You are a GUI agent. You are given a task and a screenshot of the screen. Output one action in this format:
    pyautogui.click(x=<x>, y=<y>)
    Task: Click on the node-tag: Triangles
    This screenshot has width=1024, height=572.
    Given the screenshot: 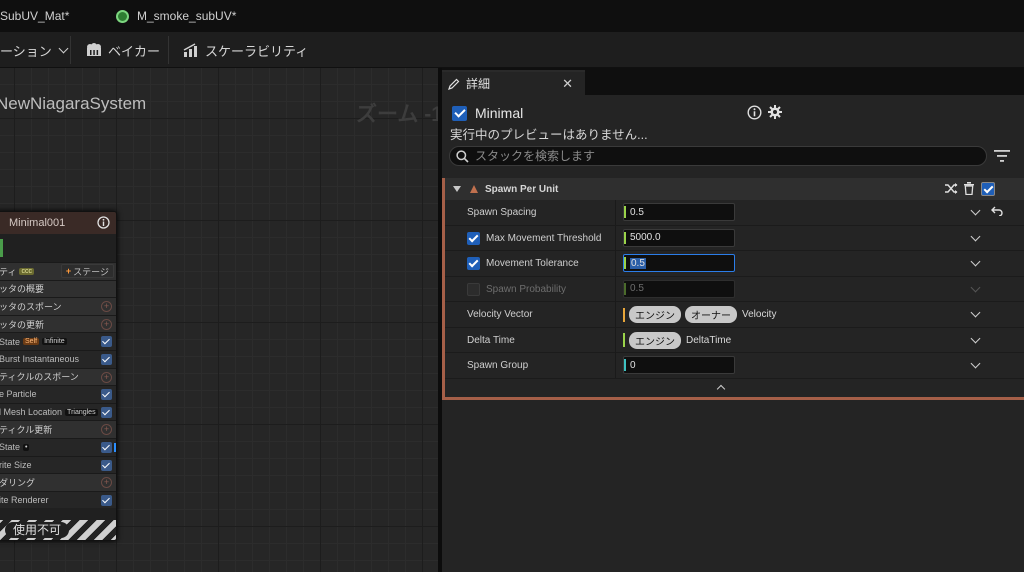 What is the action you would take?
    pyautogui.click(x=81, y=412)
    